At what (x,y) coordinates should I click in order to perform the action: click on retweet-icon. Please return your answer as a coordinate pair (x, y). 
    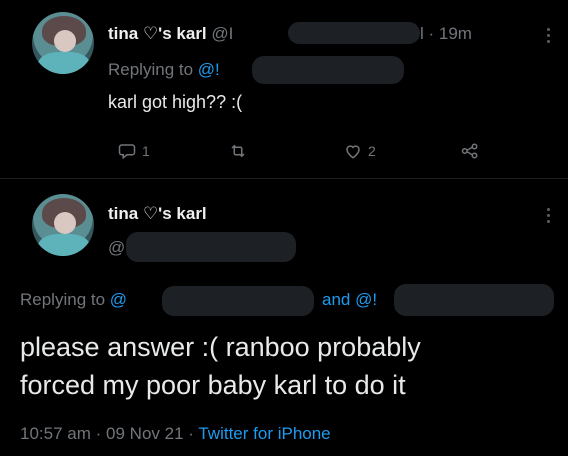
    Looking at the image, I should click on (238, 151).